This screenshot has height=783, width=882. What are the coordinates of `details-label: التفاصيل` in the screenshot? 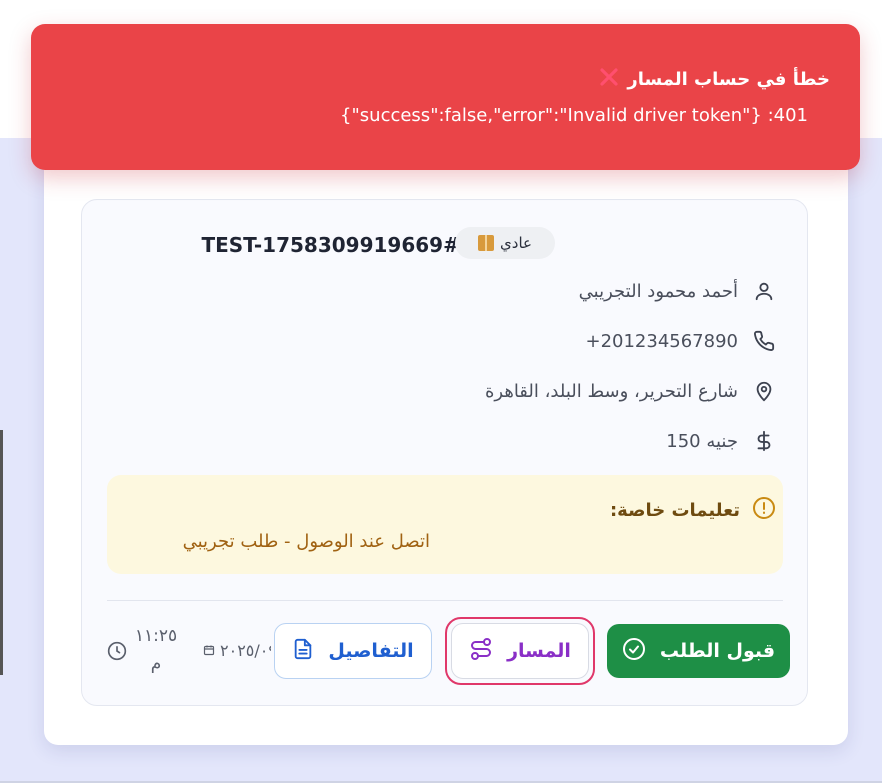 It's located at (371, 651).